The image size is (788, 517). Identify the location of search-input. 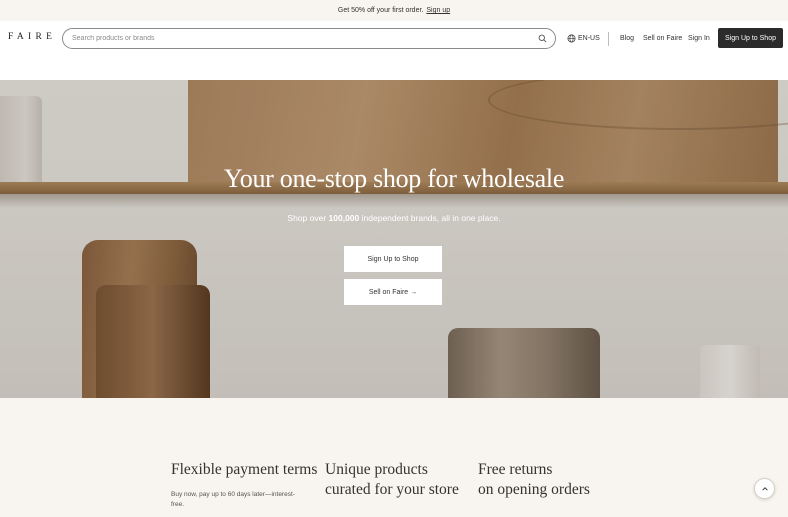
(302, 38).